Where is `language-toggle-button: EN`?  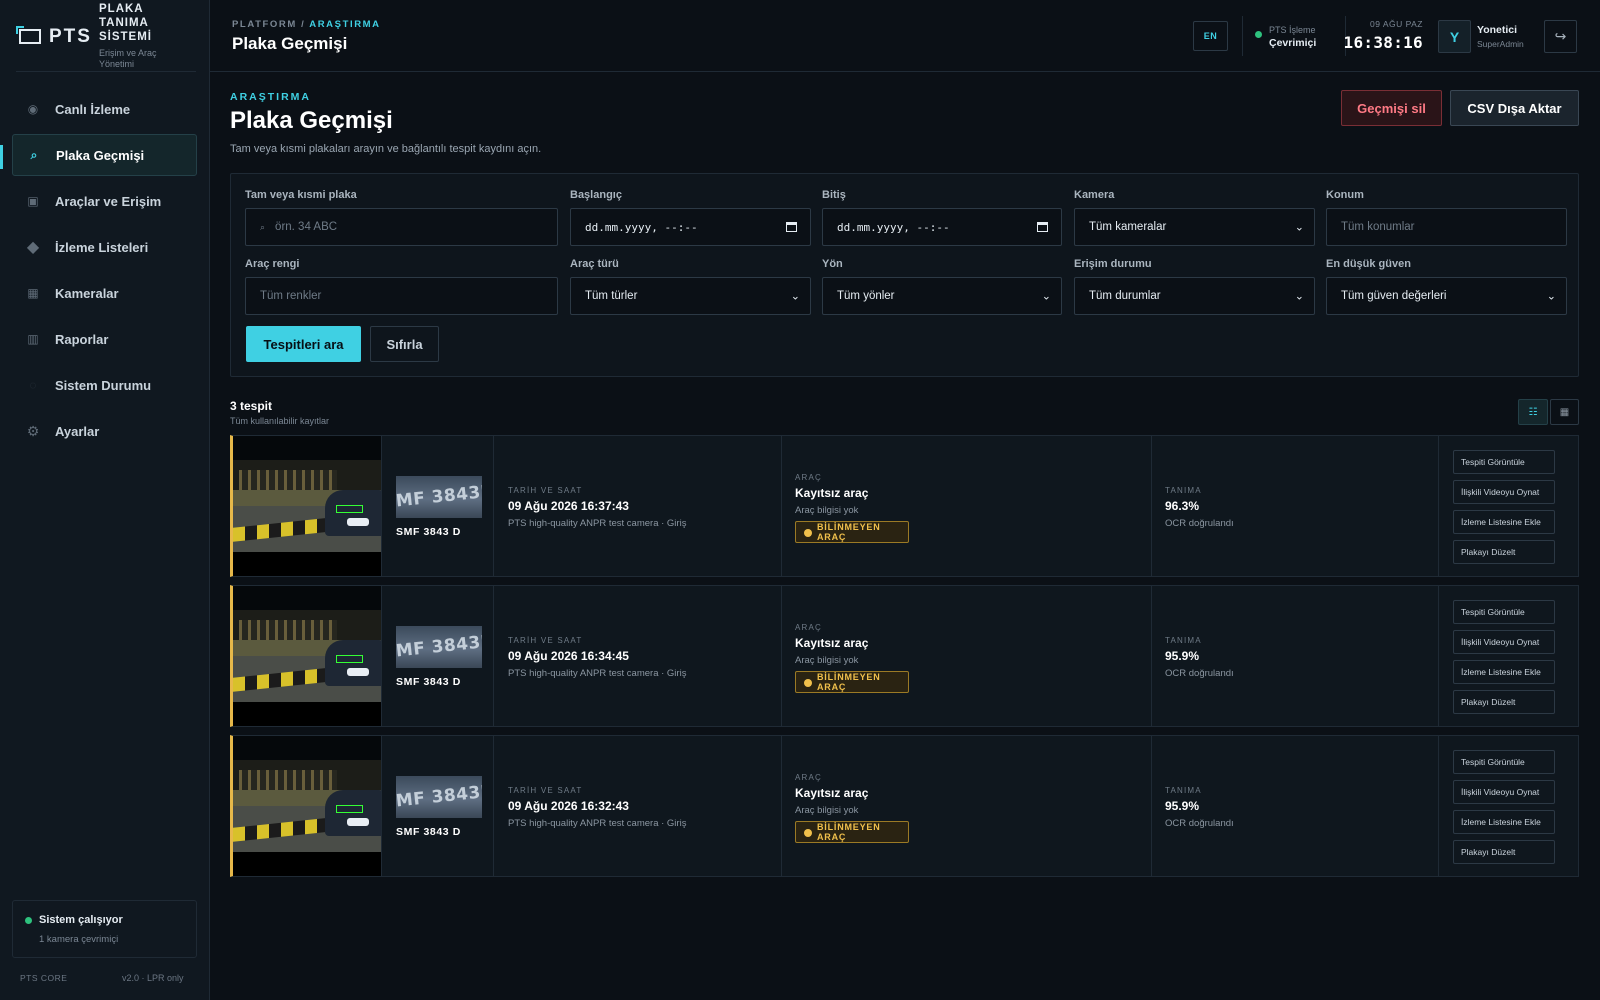
language-toggle-button: EN is located at coordinates (1210, 36).